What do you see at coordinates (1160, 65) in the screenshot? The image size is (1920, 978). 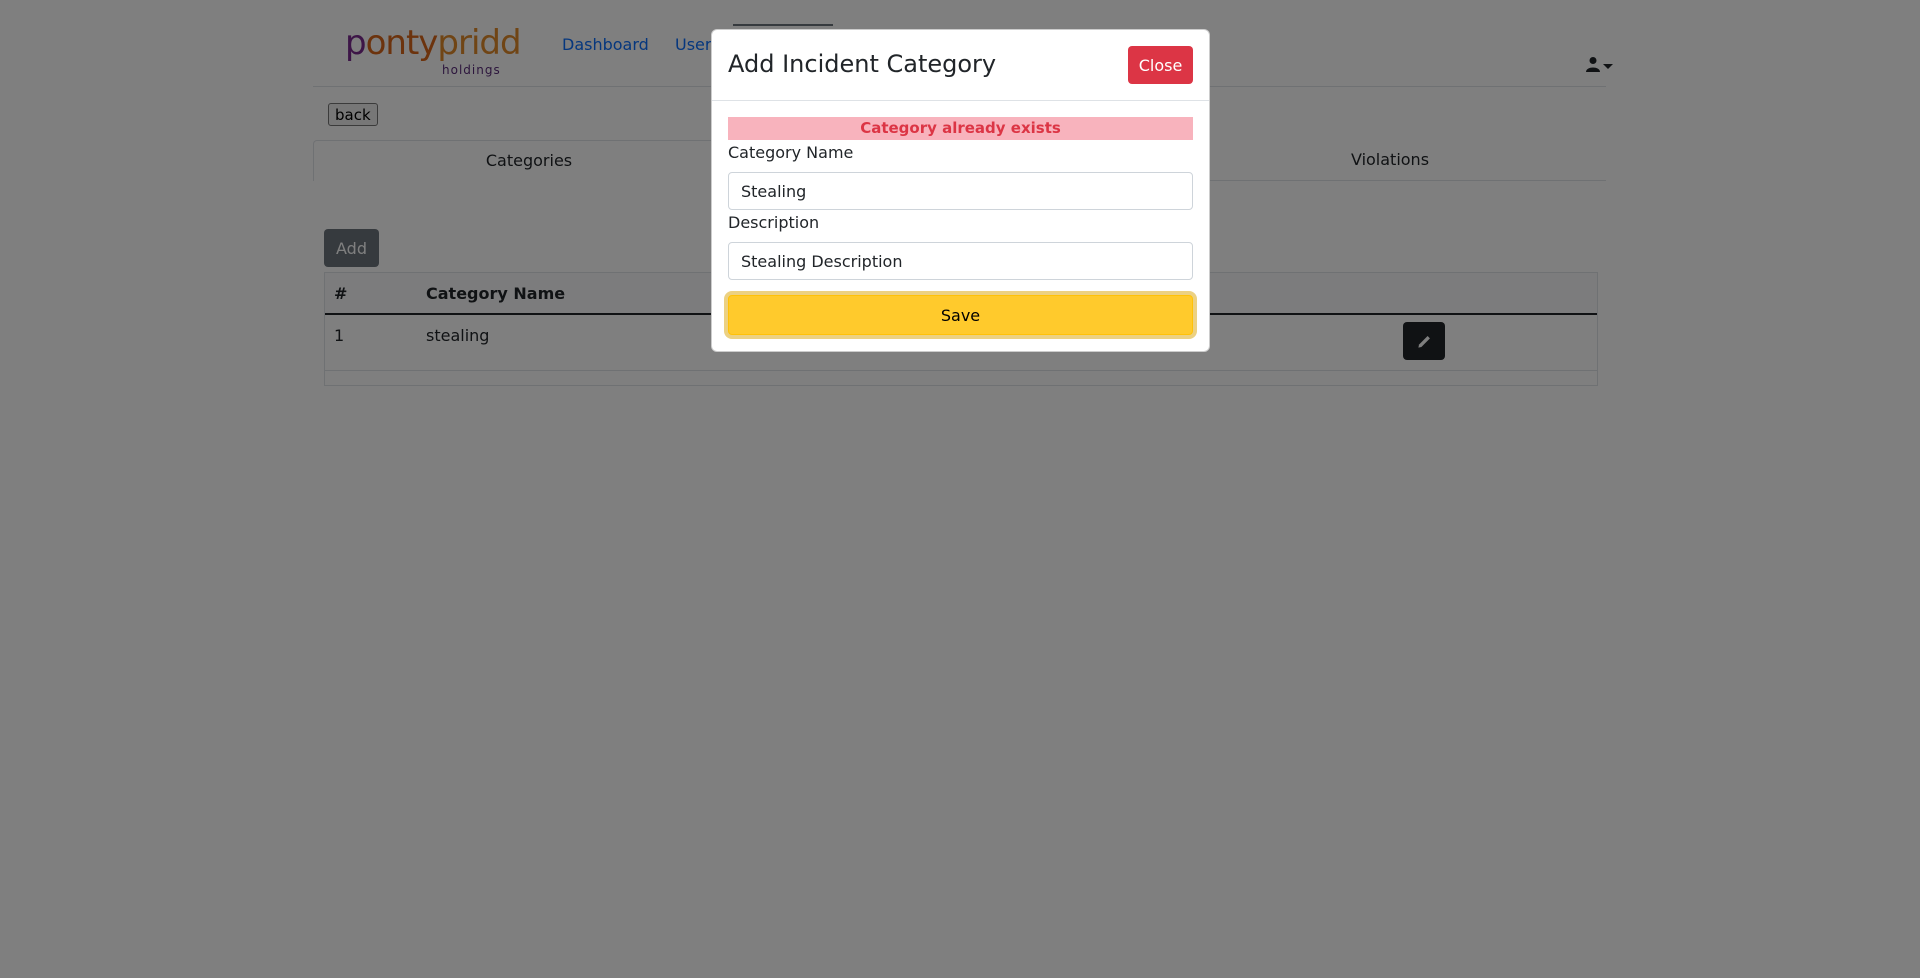 I see `close-button: Close` at bounding box center [1160, 65].